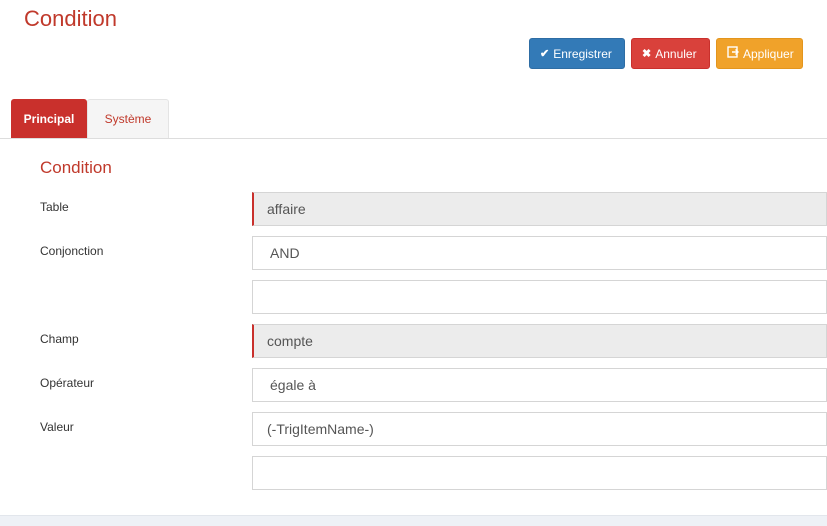  Describe the element at coordinates (539, 209) in the screenshot. I see `table-field: affaire` at that location.